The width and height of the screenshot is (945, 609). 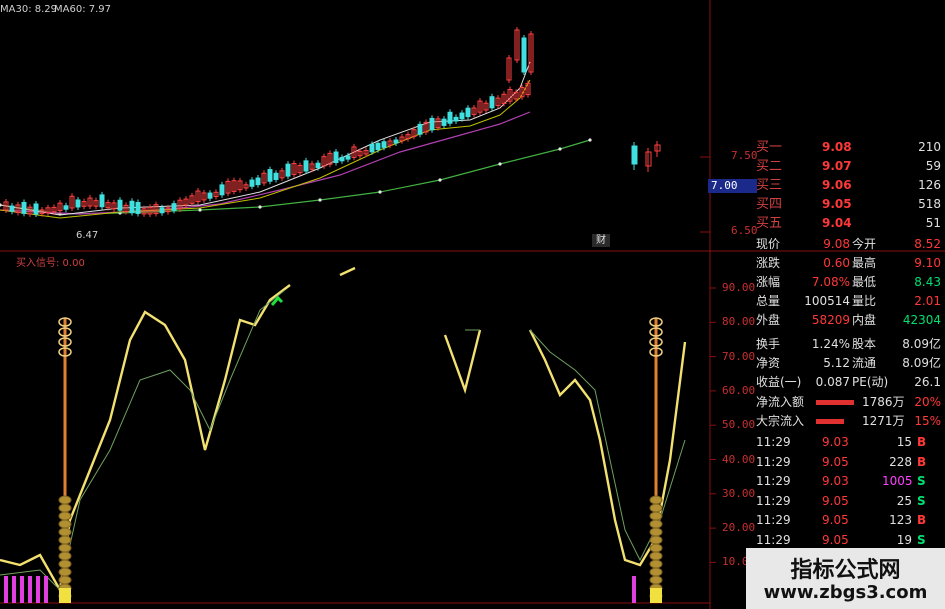 What do you see at coordinates (828, 166) in the screenshot?
I see `order-book-row: 买二 9.07 59` at bounding box center [828, 166].